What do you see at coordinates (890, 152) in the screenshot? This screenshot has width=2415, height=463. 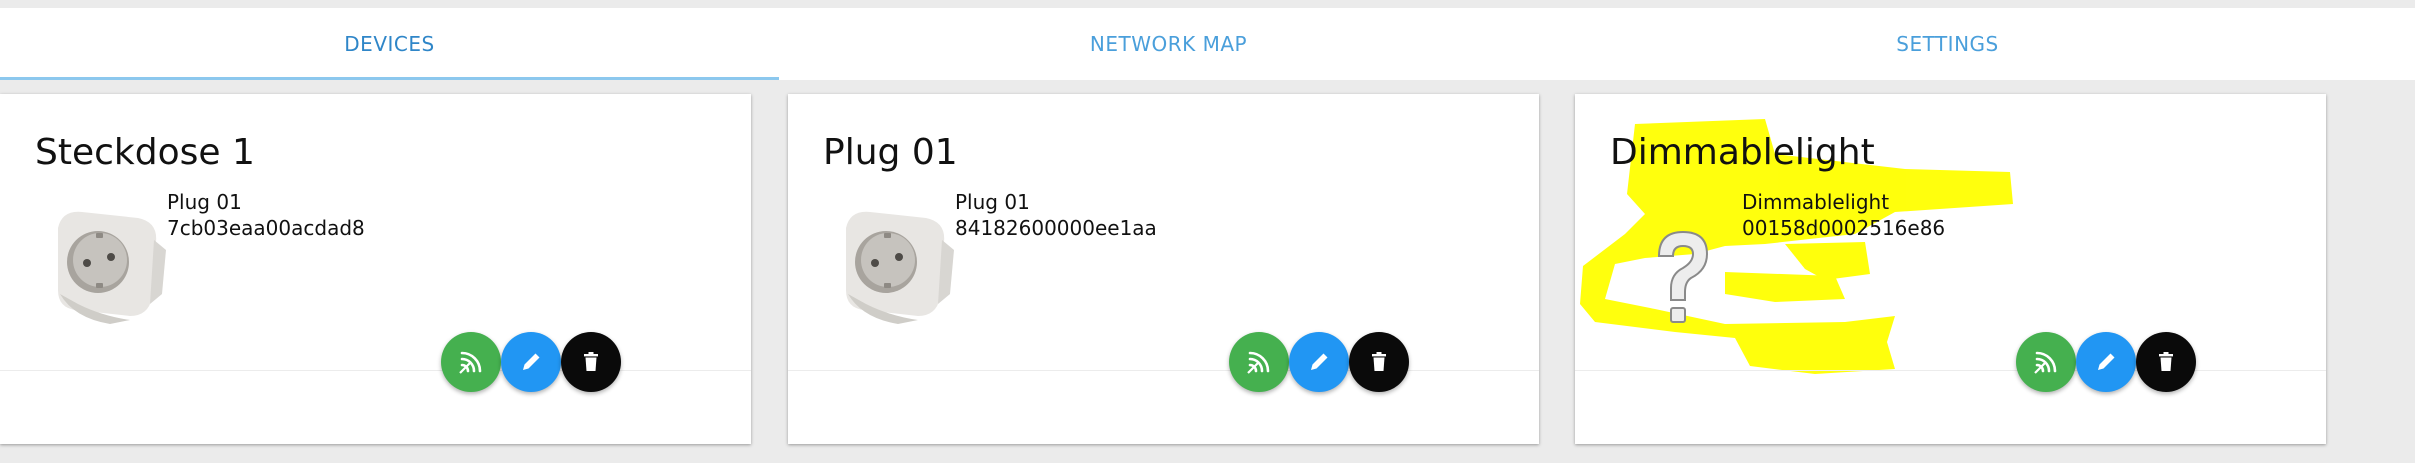 I see `device-title: Plug 01` at bounding box center [890, 152].